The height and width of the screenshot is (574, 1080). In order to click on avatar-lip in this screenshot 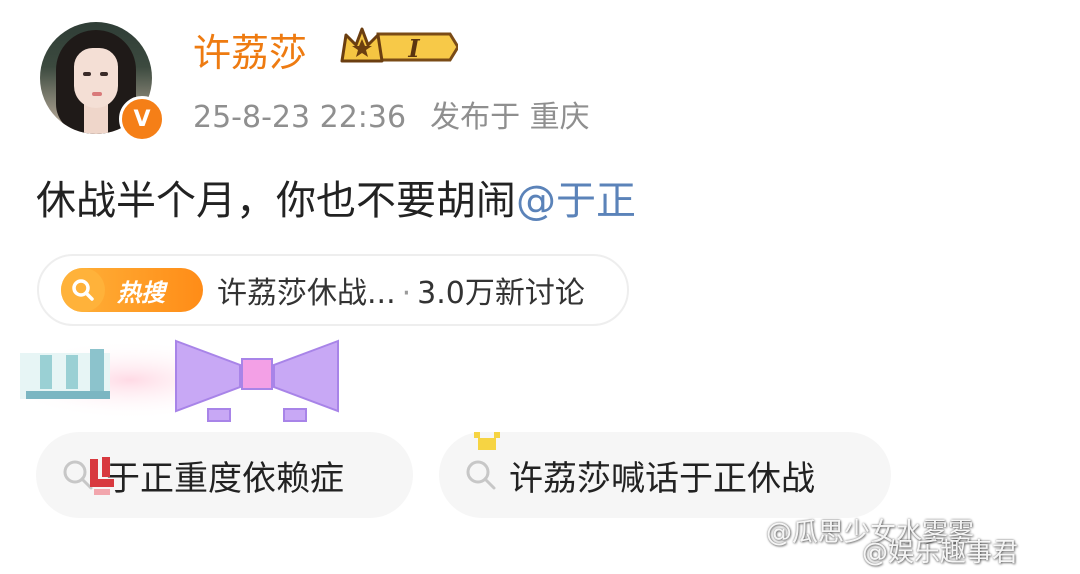, I will do `click(97, 94)`.